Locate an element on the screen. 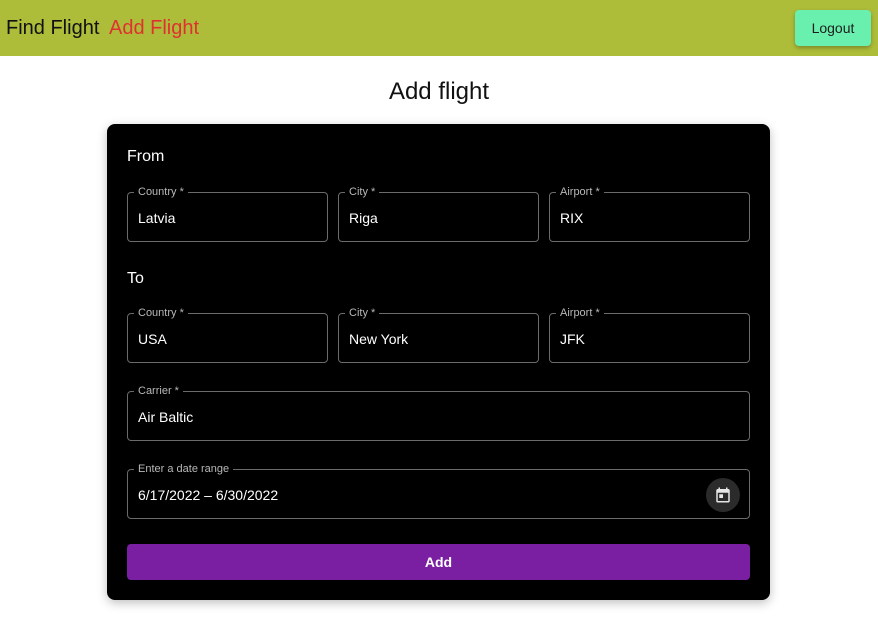  from-country-label: Country * is located at coordinates (161, 192).